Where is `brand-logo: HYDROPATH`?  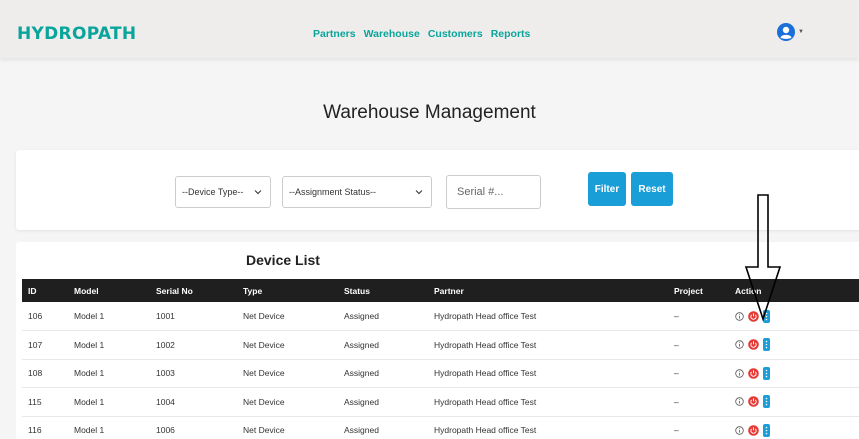
brand-logo: HYDROPATH is located at coordinates (76, 34).